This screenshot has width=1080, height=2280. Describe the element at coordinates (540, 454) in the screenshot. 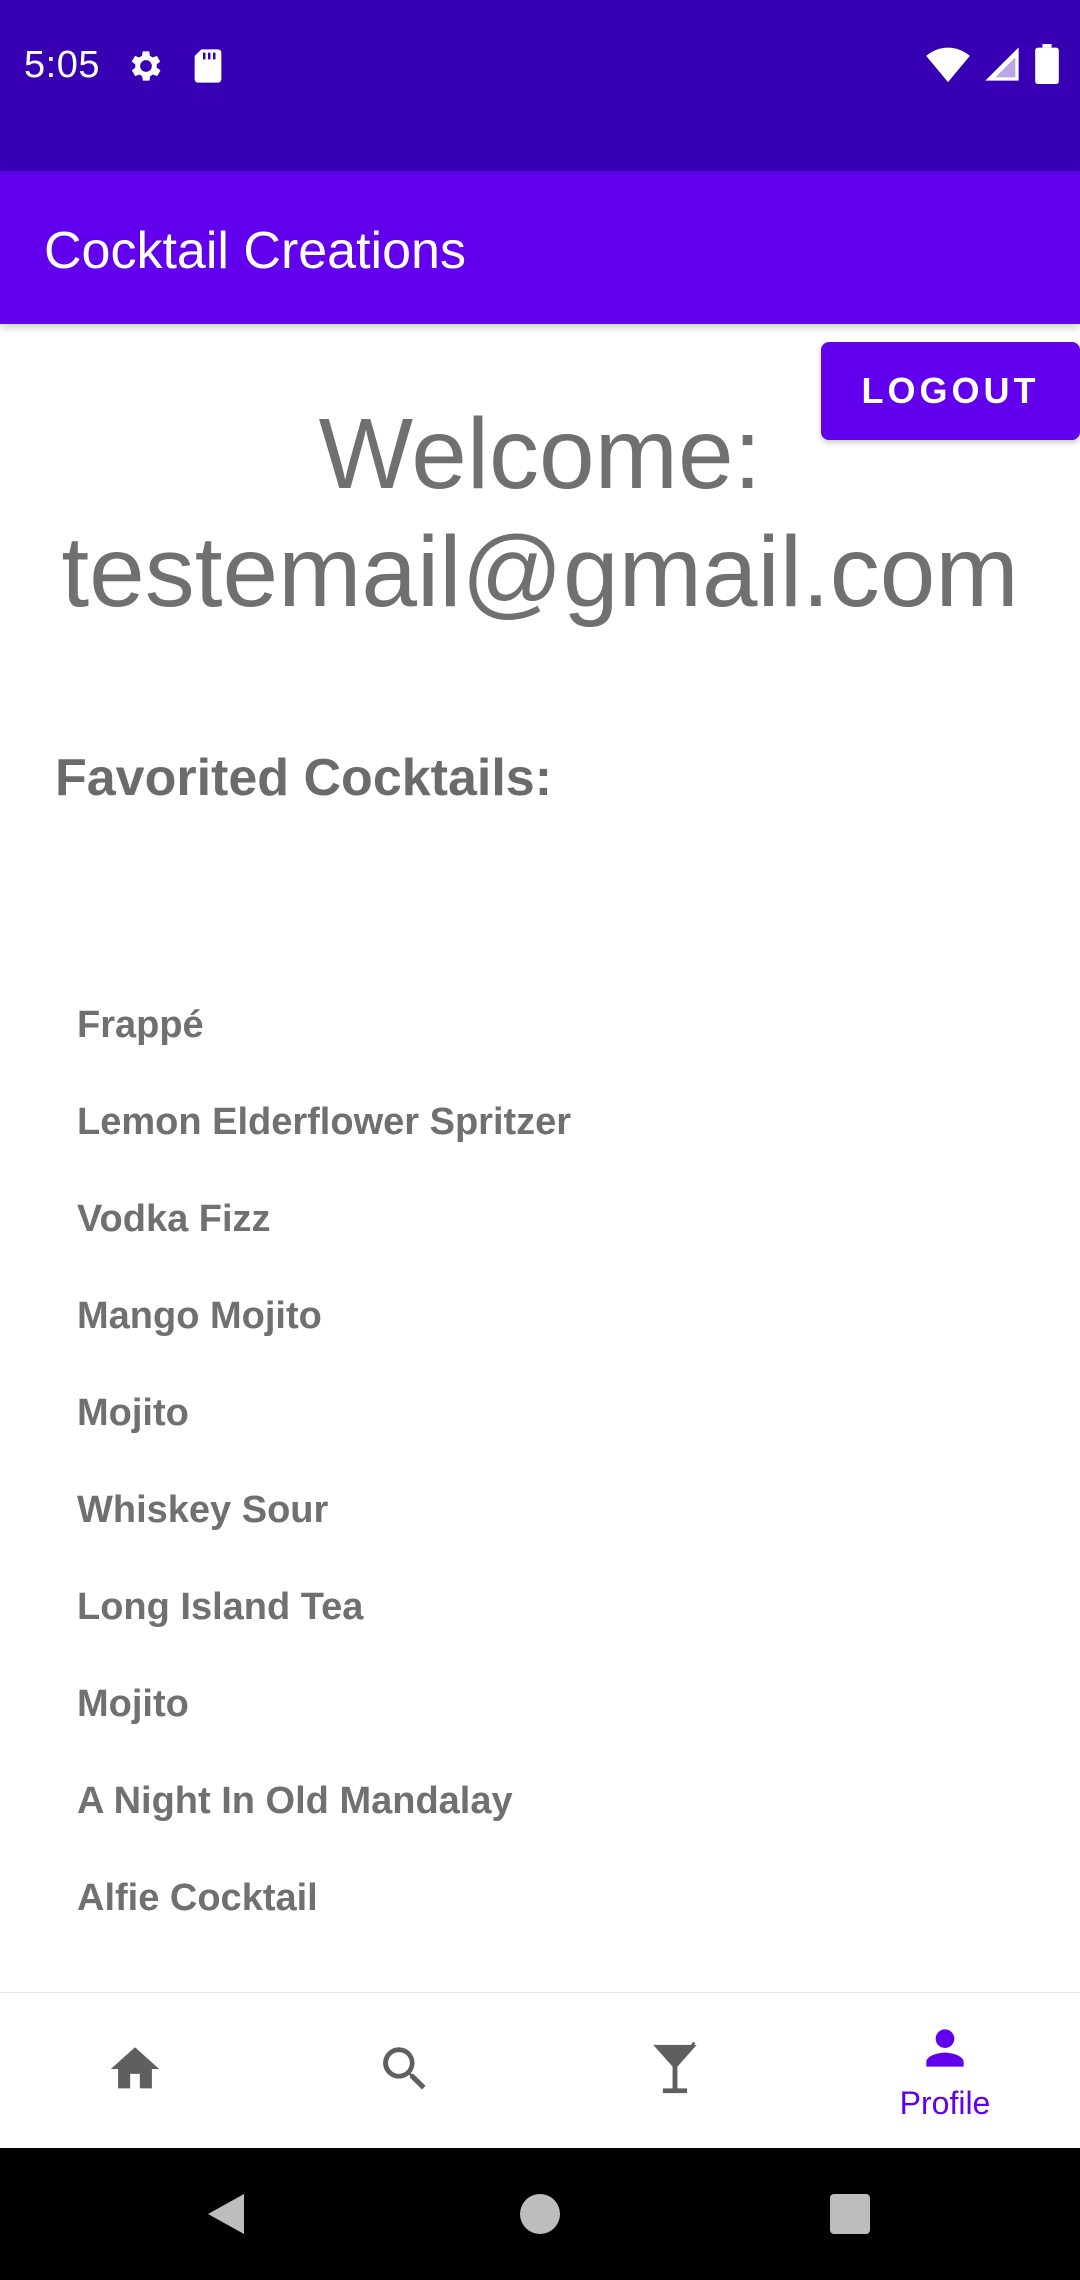

I see `welcome-label: Welcome:` at that location.